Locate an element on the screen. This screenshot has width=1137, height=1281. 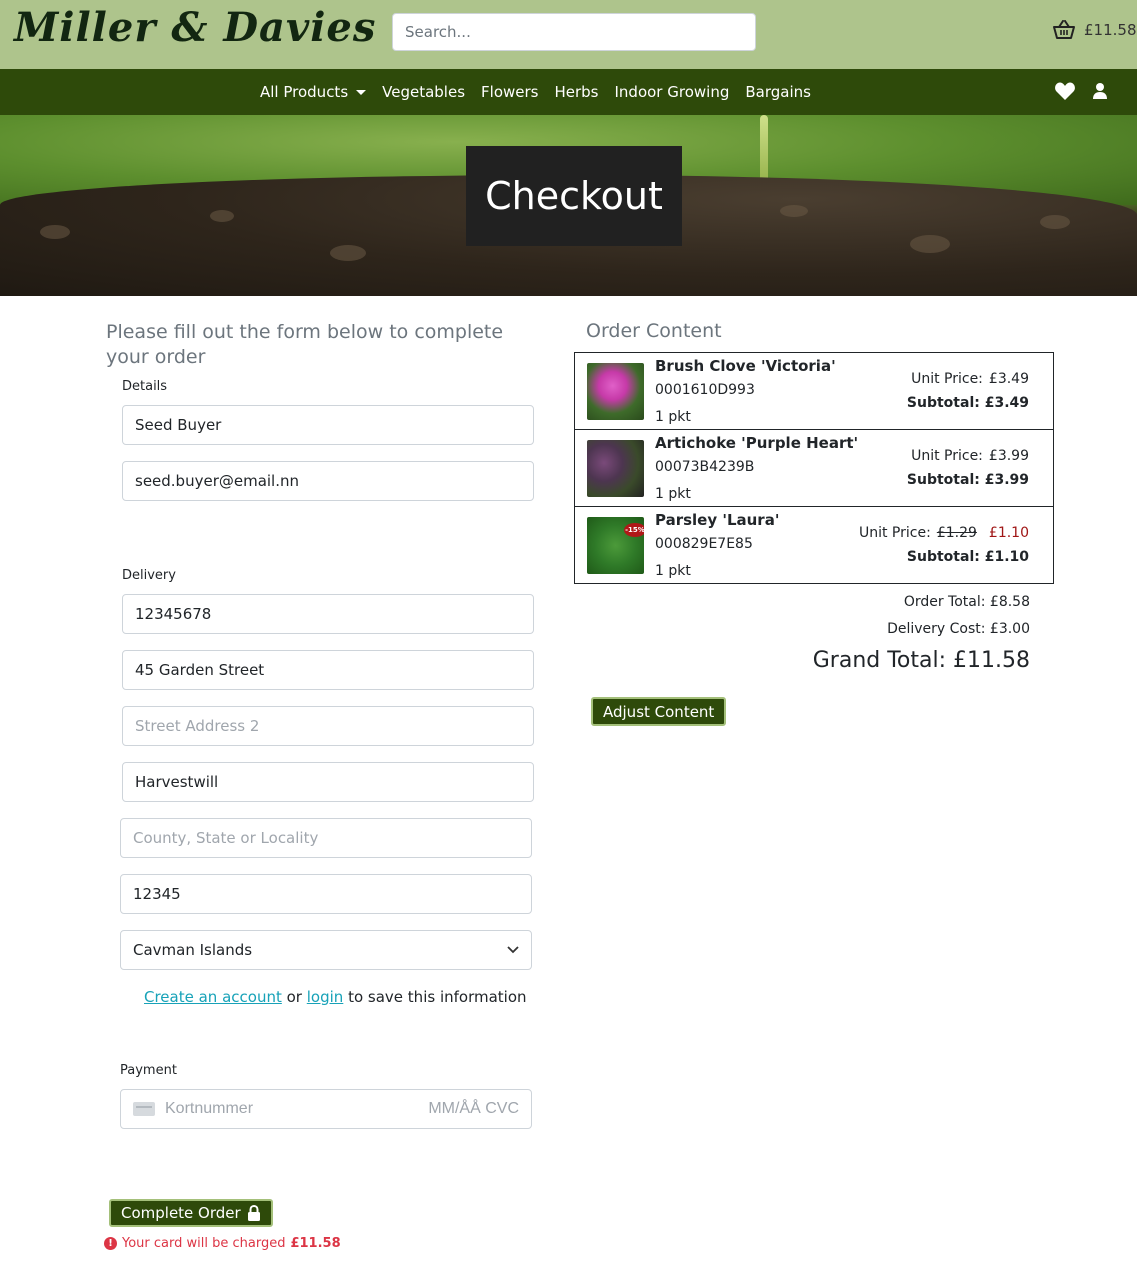
item-subtotal: Subtotal: £3.99 is located at coordinates (967, 480).